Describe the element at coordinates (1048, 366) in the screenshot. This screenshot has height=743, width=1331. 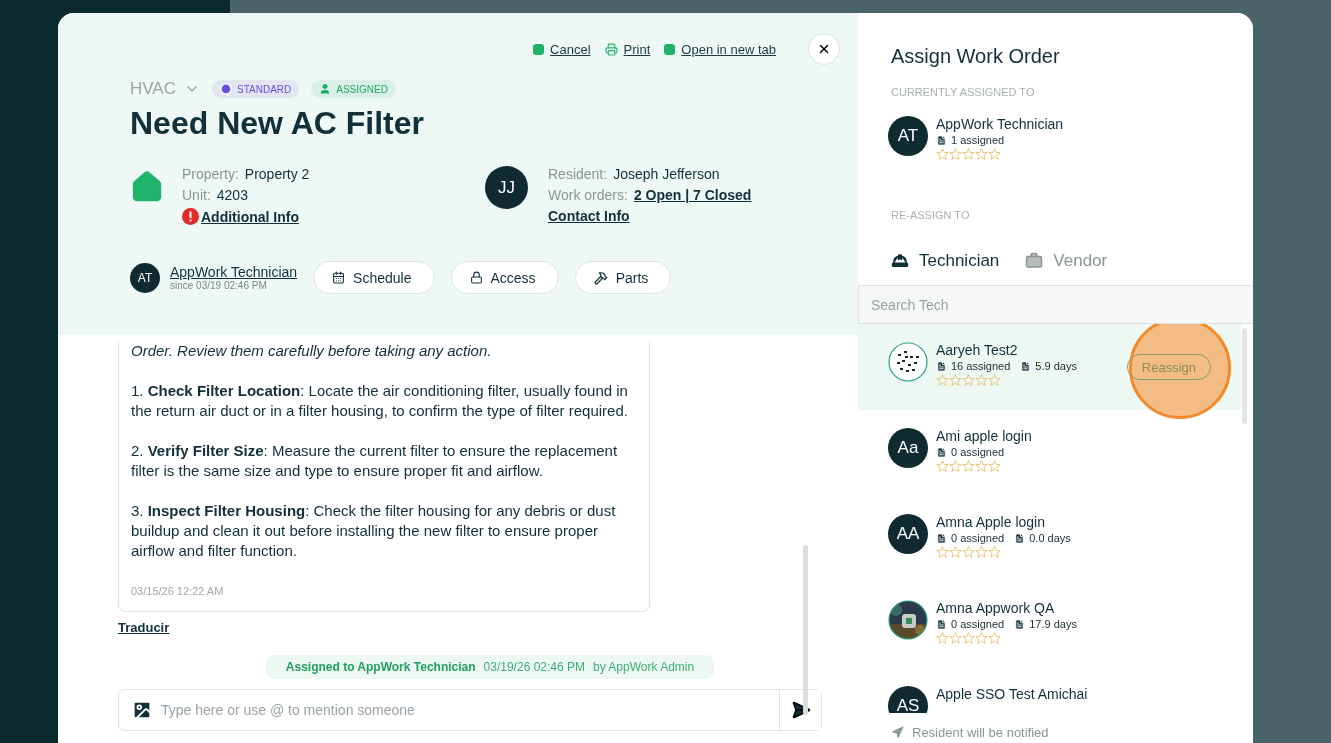
I see `average-days: 5.9 days` at that location.